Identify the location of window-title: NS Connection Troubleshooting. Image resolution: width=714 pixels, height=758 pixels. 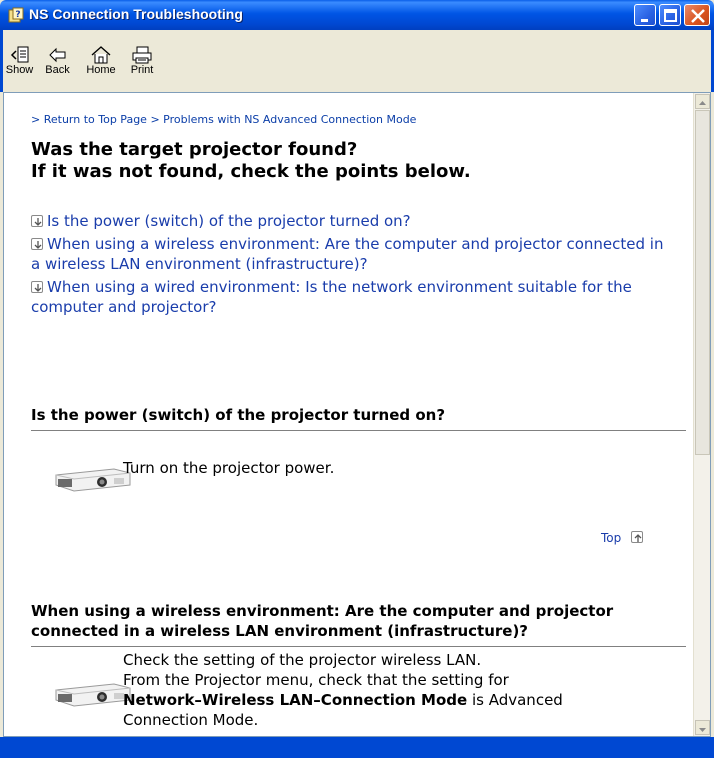
(136, 14).